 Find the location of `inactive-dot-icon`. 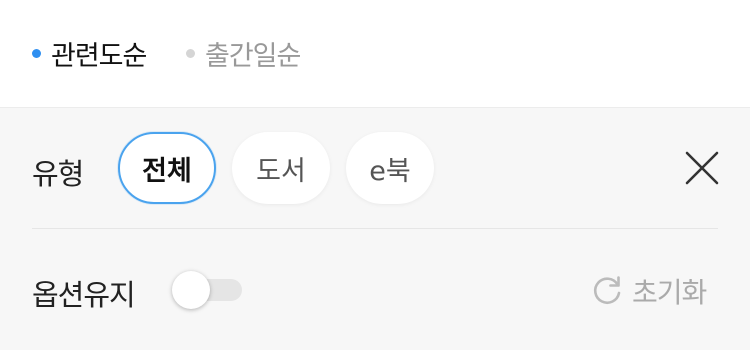

inactive-dot-icon is located at coordinates (190, 53).